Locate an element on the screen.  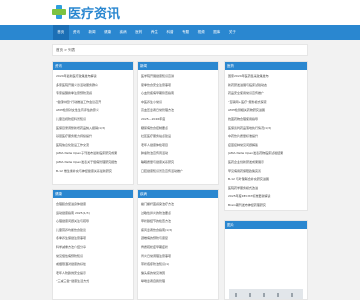
article-link: AMH检测对女性生育评估的意义 is located at coordinates (94, 110).